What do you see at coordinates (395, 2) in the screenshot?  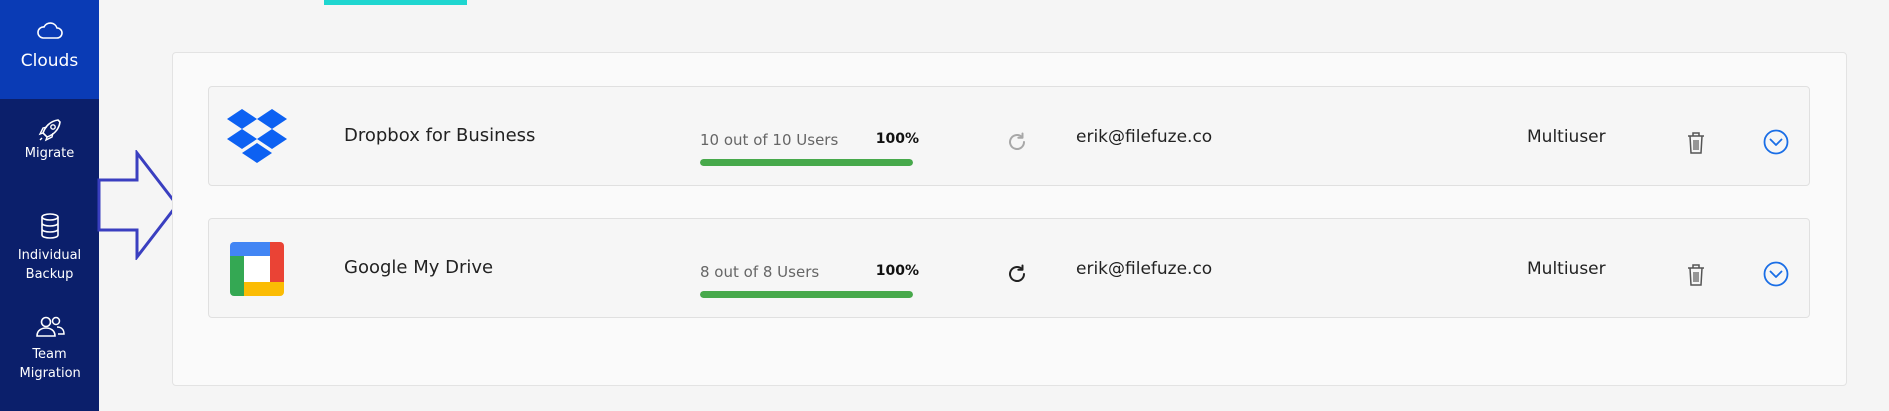 I see `active-tab-indicator` at bounding box center [395, 2].